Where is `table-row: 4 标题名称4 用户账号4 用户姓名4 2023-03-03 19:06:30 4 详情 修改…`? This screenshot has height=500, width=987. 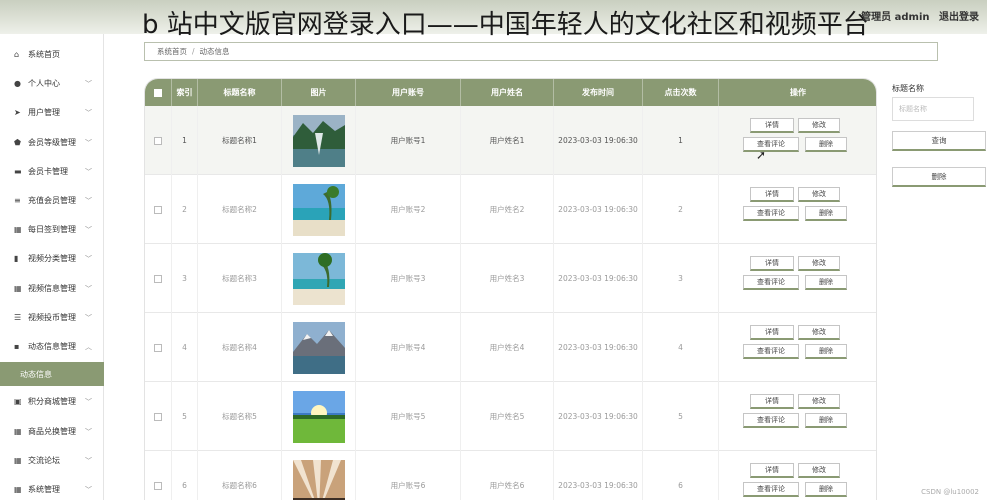 table-row: 4 标题名称4 用户账号4 用户姓名4 2023-03-03 19:06:30 4 详情 修改… is located at coordinates (510, 347).